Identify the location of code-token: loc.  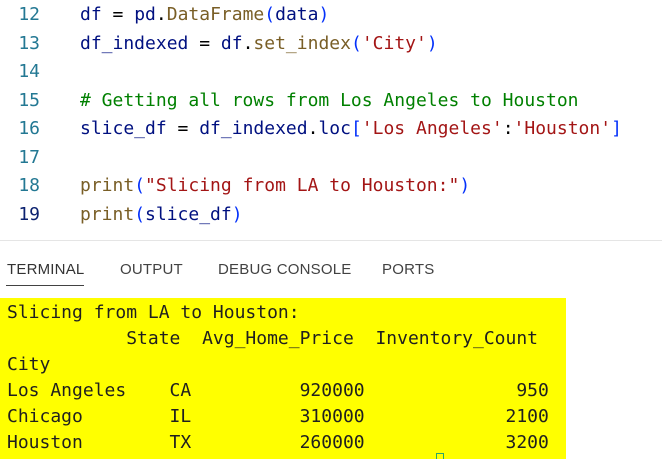
(334, 128).